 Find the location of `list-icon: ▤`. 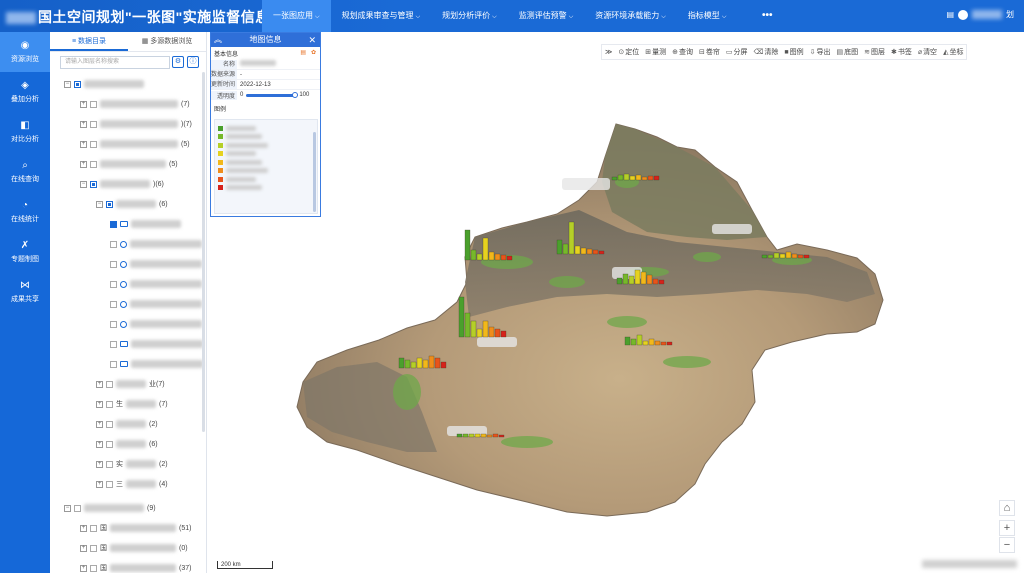

list-icon: ▤ is located at coordinates (303, 52).